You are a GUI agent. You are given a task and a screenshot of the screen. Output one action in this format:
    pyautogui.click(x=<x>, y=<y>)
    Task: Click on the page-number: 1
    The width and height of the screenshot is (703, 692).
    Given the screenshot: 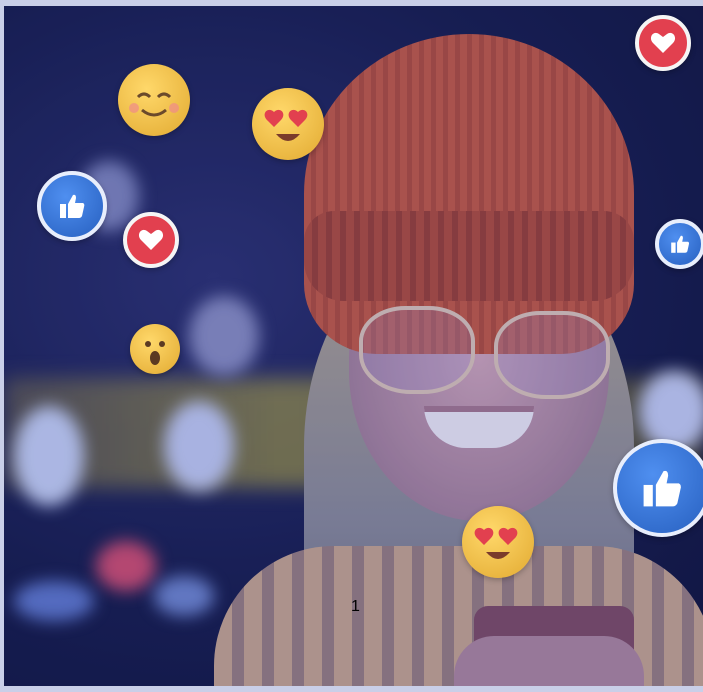 What is the action you would take?
    pyautogui.click(x=355, y=606)
    